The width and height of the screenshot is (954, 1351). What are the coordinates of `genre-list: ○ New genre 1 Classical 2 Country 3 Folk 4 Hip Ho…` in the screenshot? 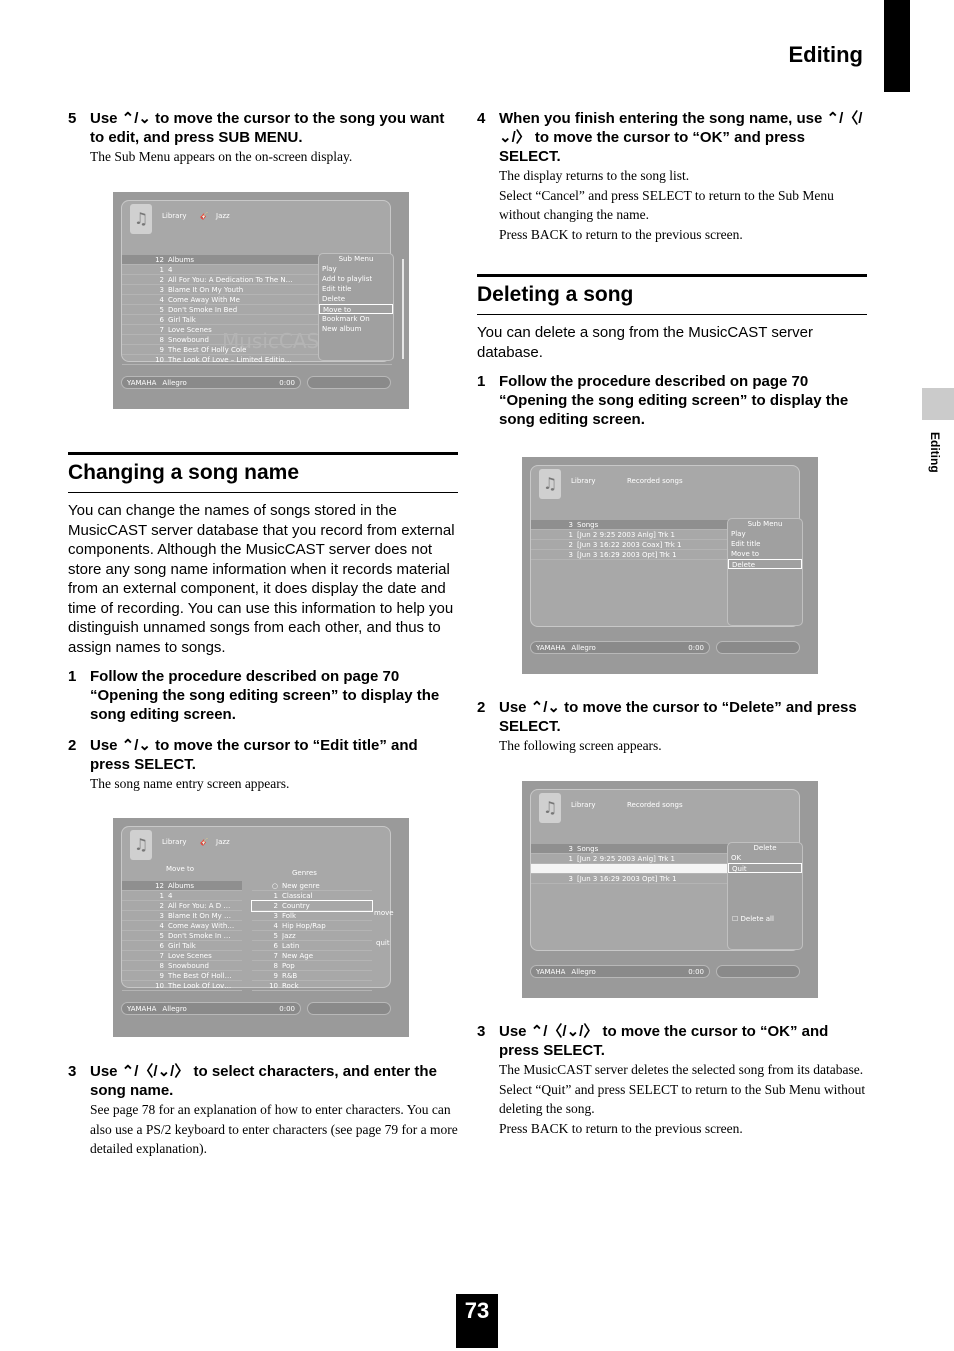 It's located at (312, 936).